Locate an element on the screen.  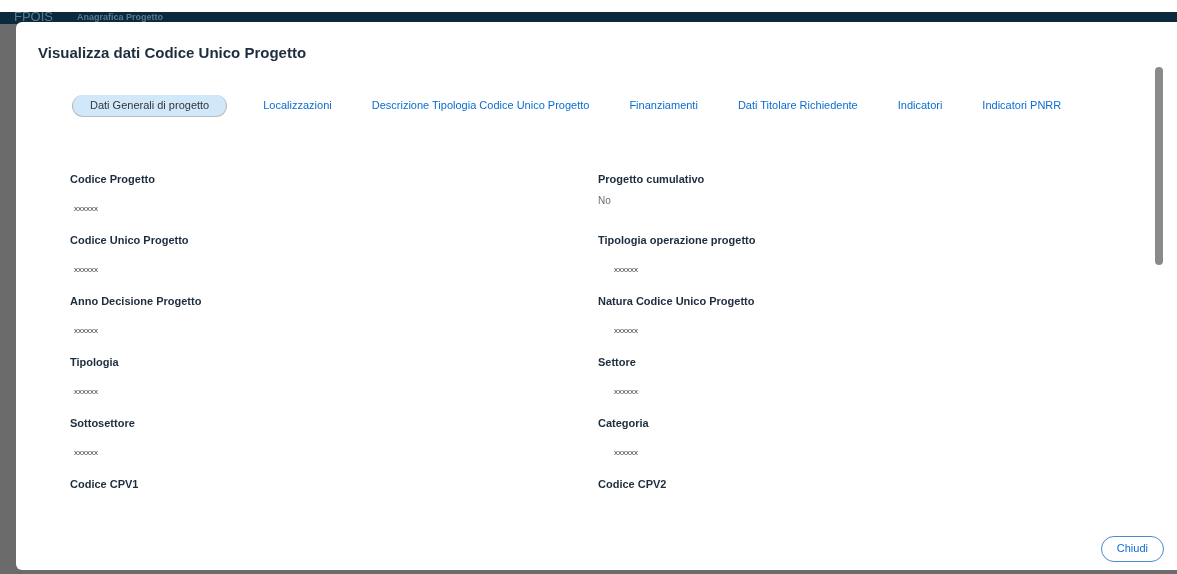
tab: Localizzazioni is located at coordinates (297, 105).